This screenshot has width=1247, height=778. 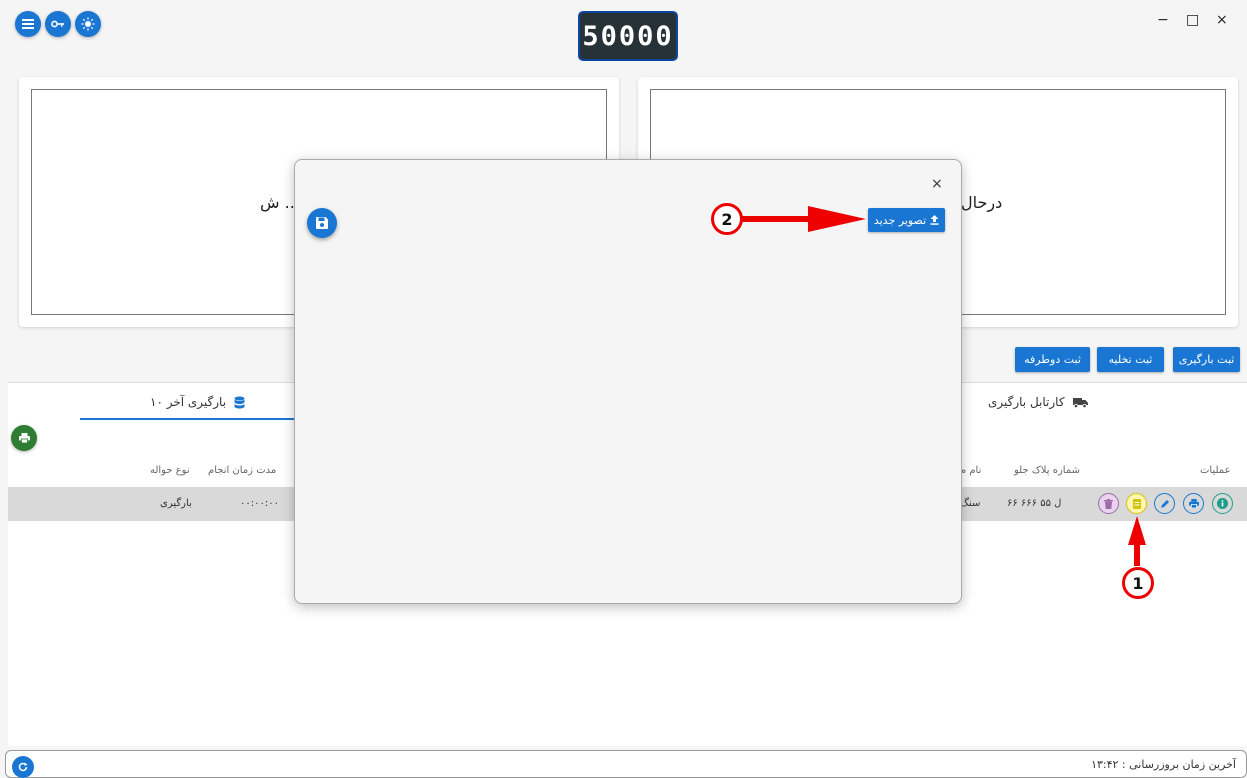 I want to click on database-icon, so click(x=239, y=402).